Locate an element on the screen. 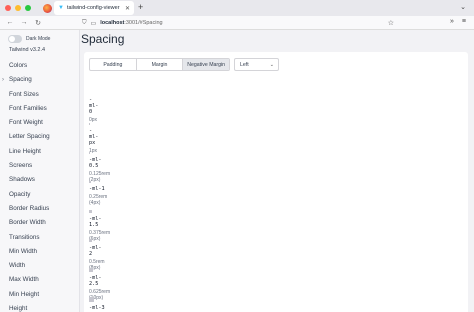  spacing-entry: -ml-0.5 0.125rem (2px) is located at coordinates (99, 167).